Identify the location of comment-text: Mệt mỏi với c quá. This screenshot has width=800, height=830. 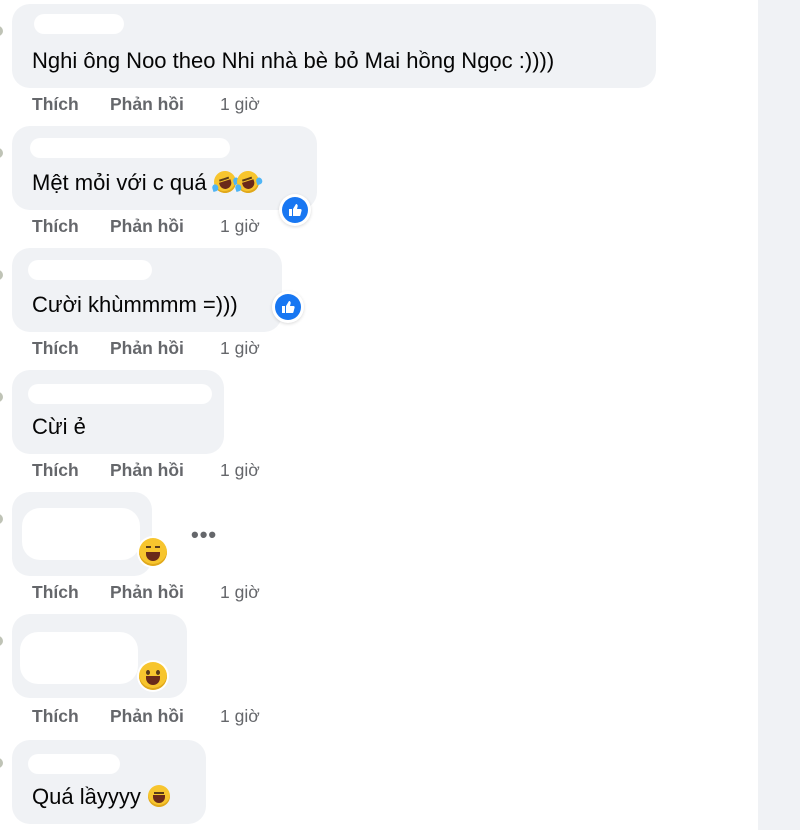
(147, 182).